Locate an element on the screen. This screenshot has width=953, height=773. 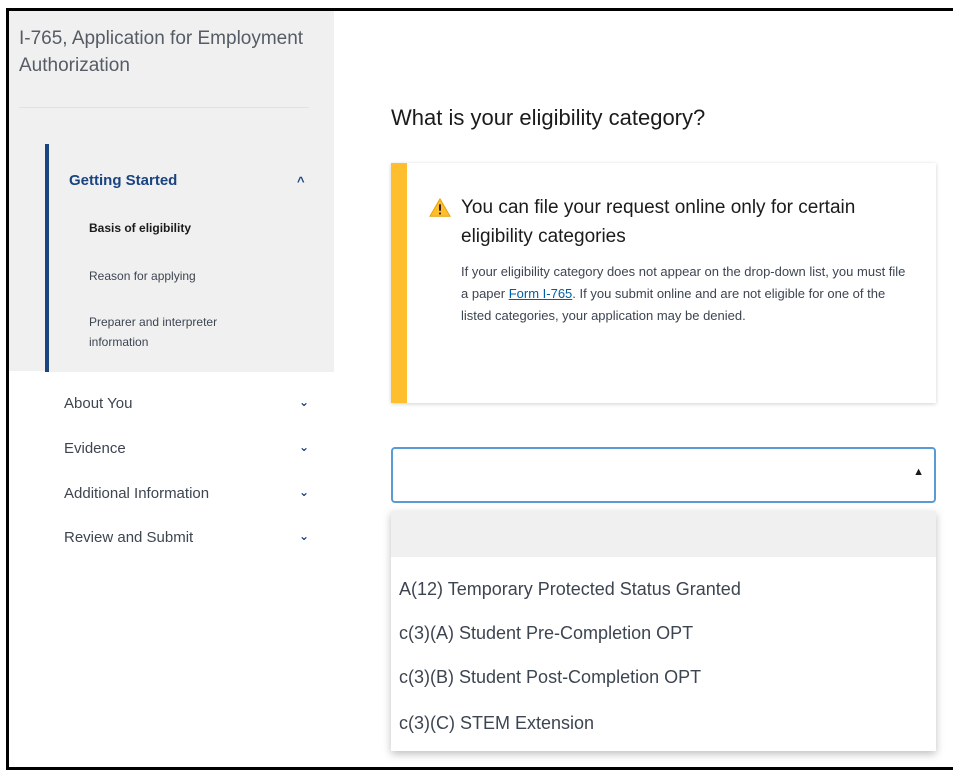
sidebar-item-about-you: About You is located at coordinates (98, 403).